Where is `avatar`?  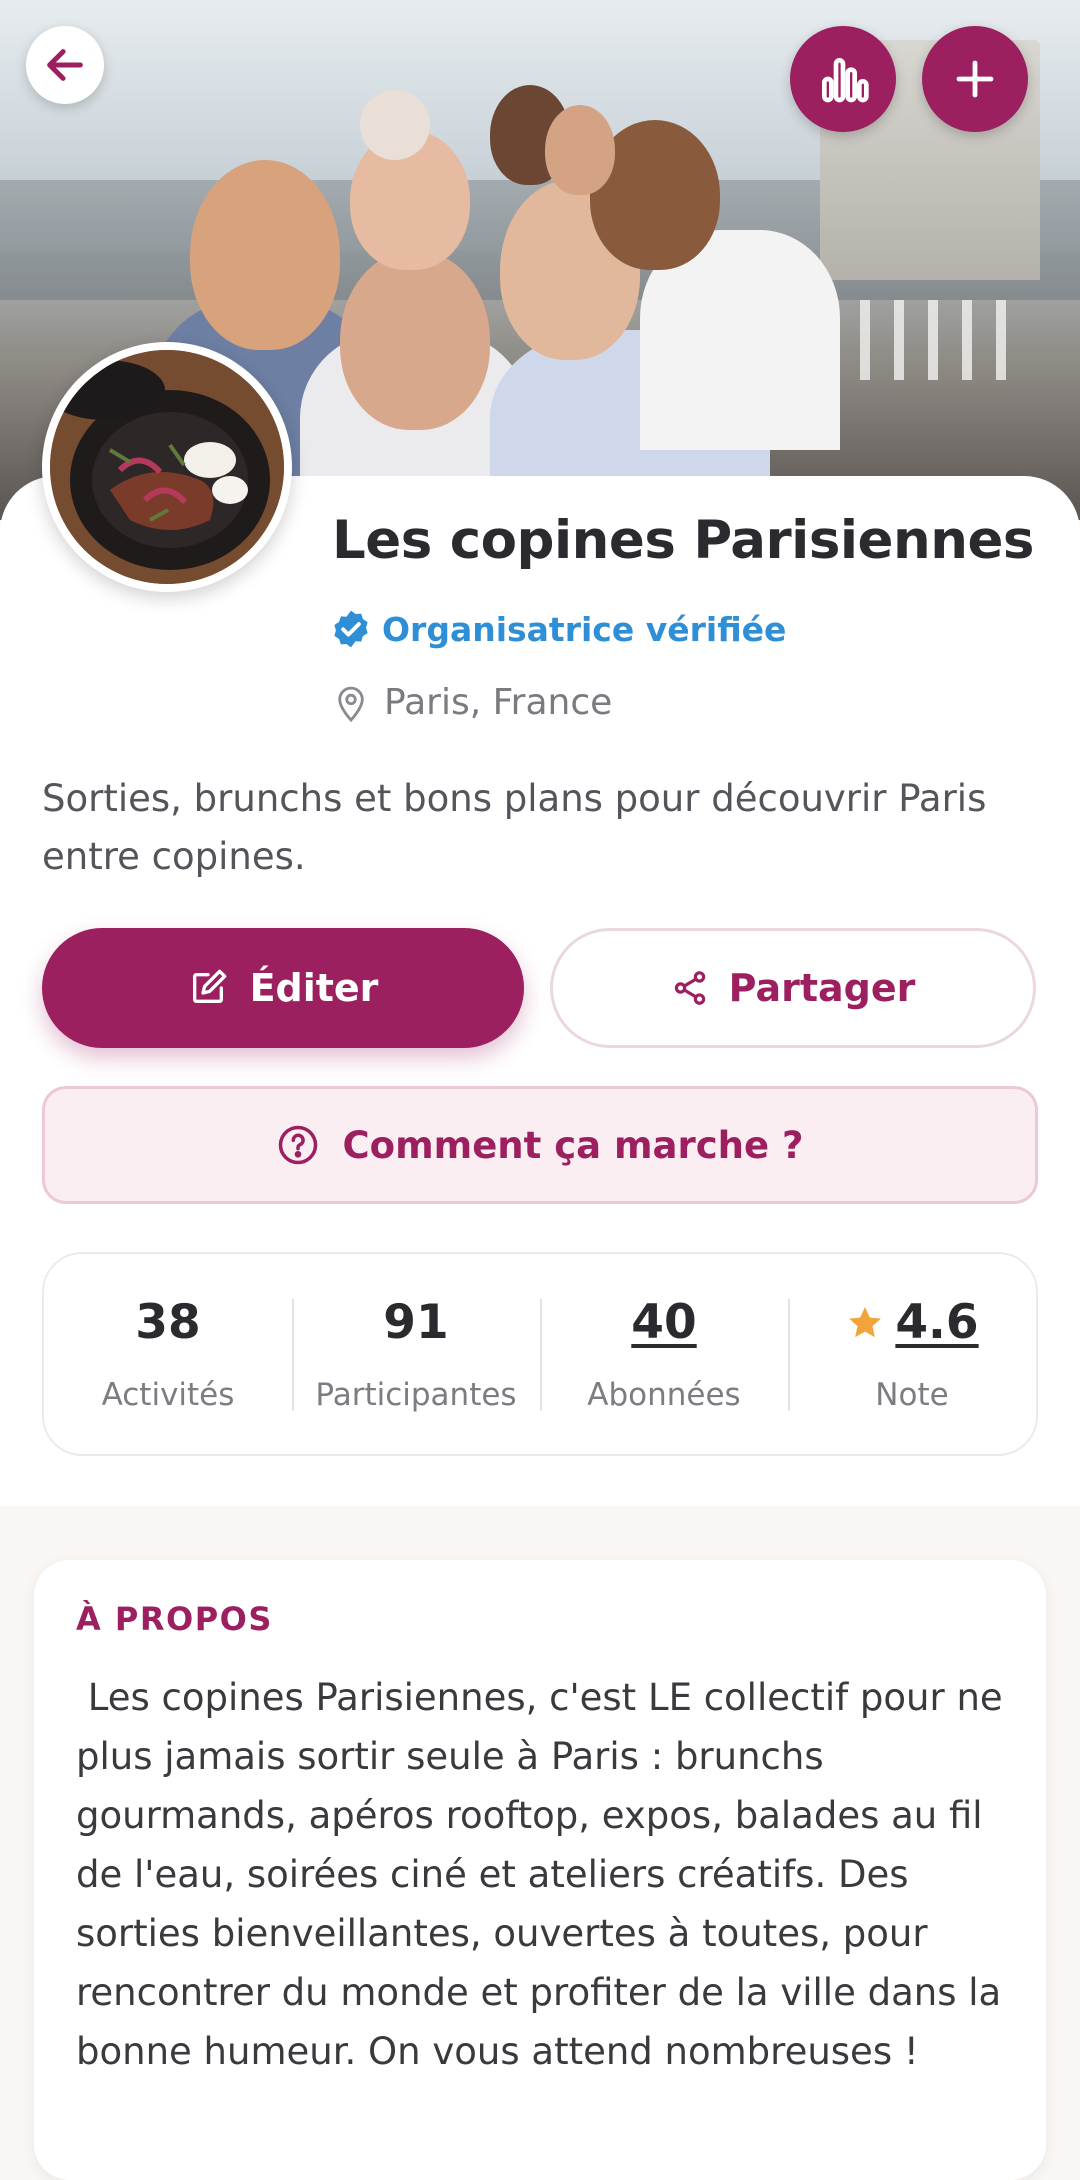
avatar is located at coordinates (167, 467).